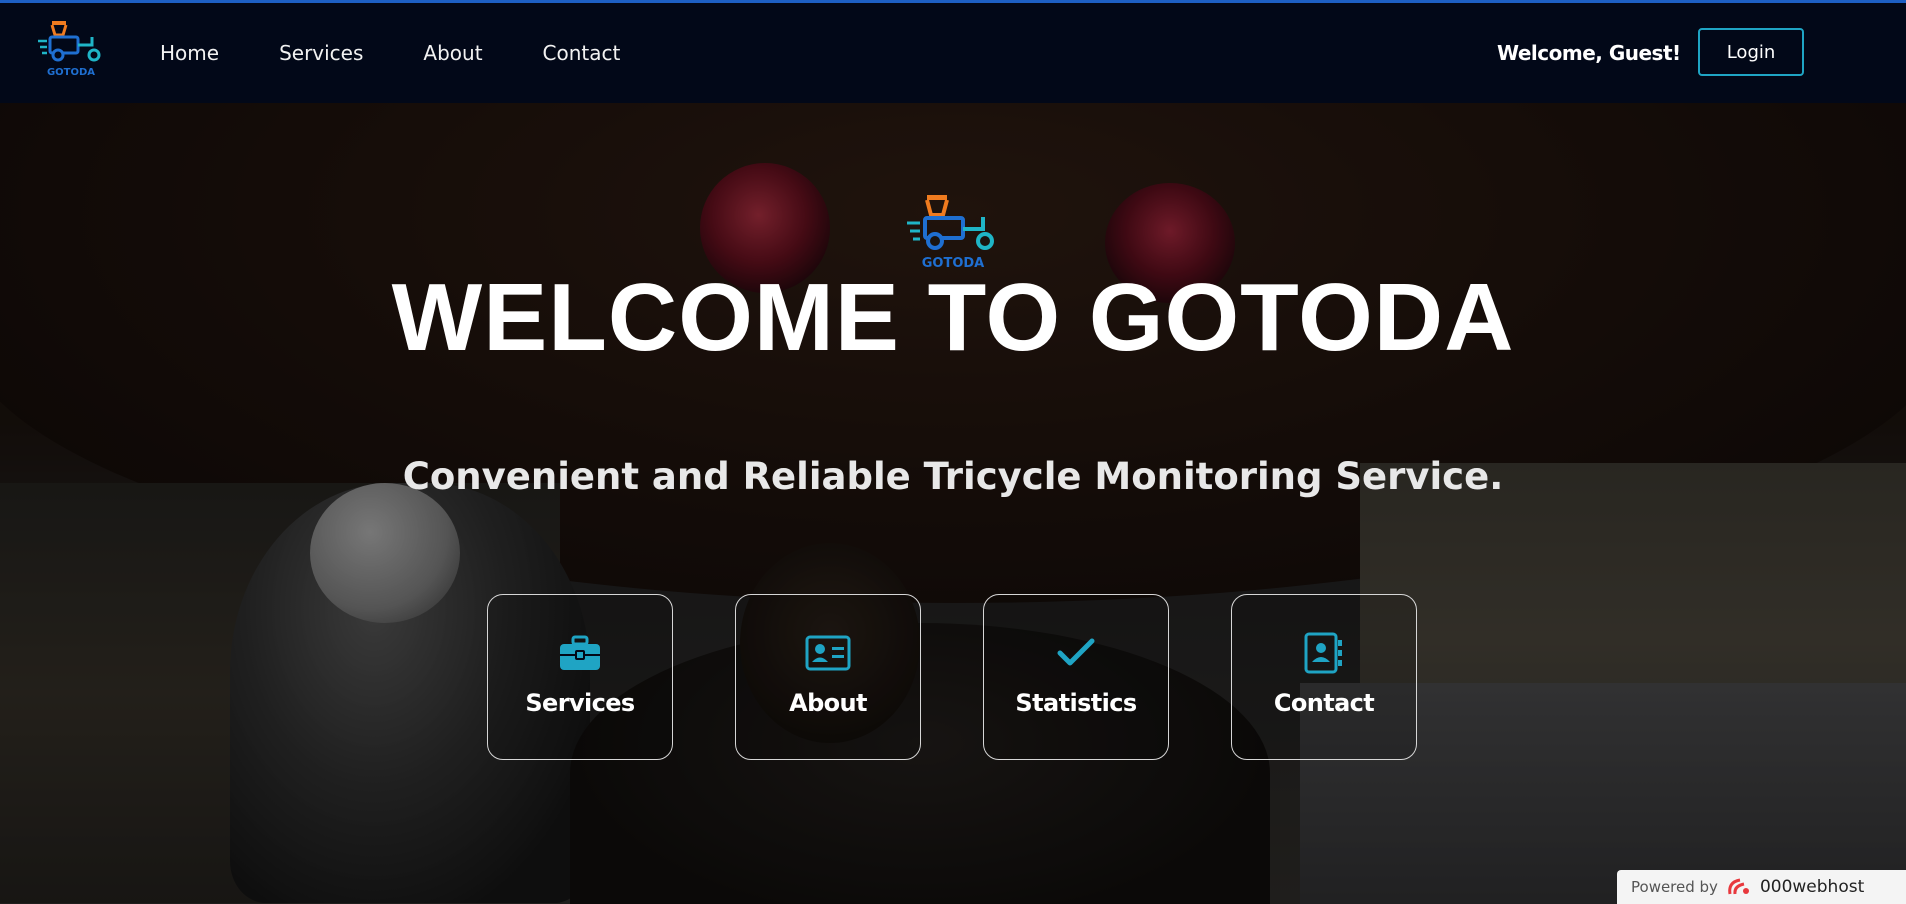  Describe the element at coordinates (580, 652) in the screenshot. I see `toolbox-icon` at that location.